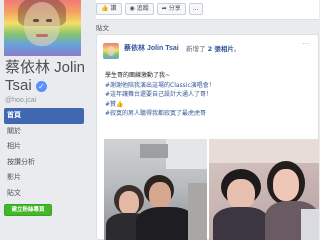 The width and height of the screenshot is (320, 240). Describe the element at coordinates (237, 49) in the screenshot. I see `post-action-suffix: 。` at that location.